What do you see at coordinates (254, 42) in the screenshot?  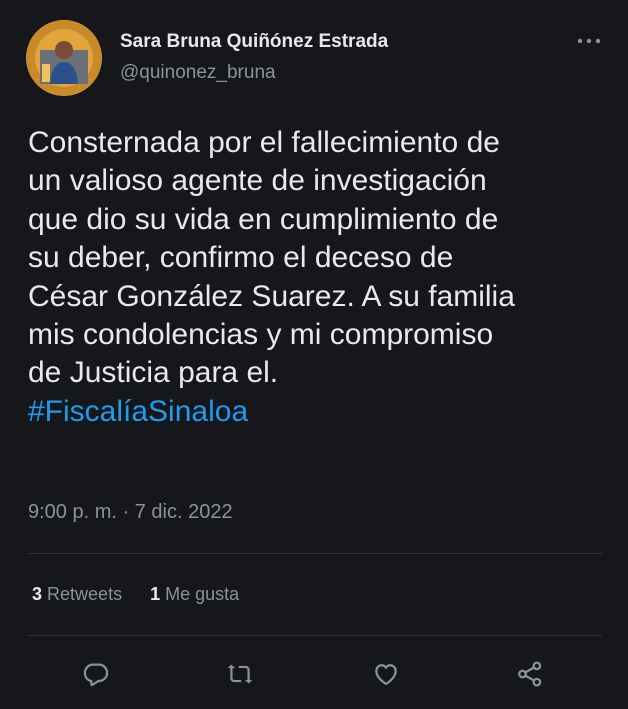 I see `author-display-name: Sara Bruna Quiñónez Estrada` at bounding box center [254, 42].